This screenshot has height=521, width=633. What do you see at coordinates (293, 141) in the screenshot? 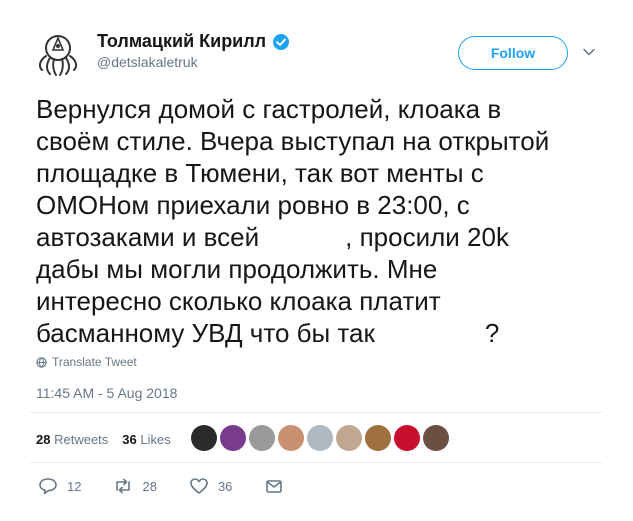
I see `tweet-line: своём стиле. Вчера выступал на открытой` at bounding box center [293, 141].